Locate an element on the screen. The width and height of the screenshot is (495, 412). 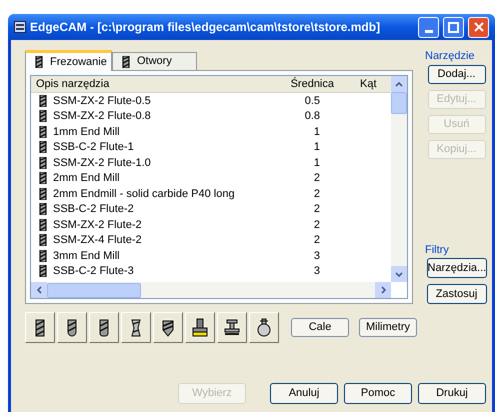
scroll-down-icon is located at coordinates (399, 274).